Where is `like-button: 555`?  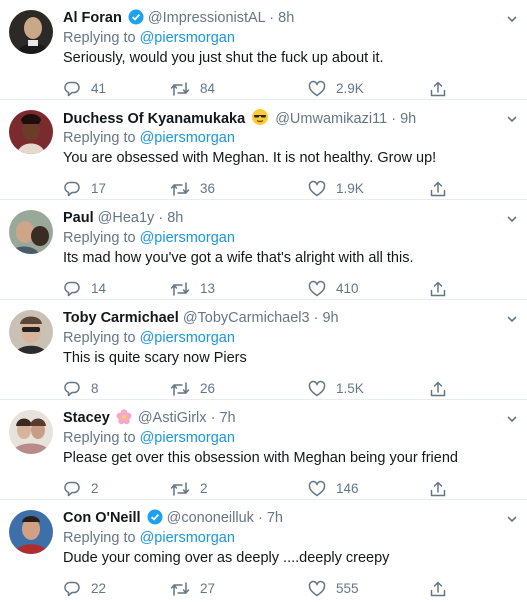
like-button: 555 is located at coordinates (333, 589).